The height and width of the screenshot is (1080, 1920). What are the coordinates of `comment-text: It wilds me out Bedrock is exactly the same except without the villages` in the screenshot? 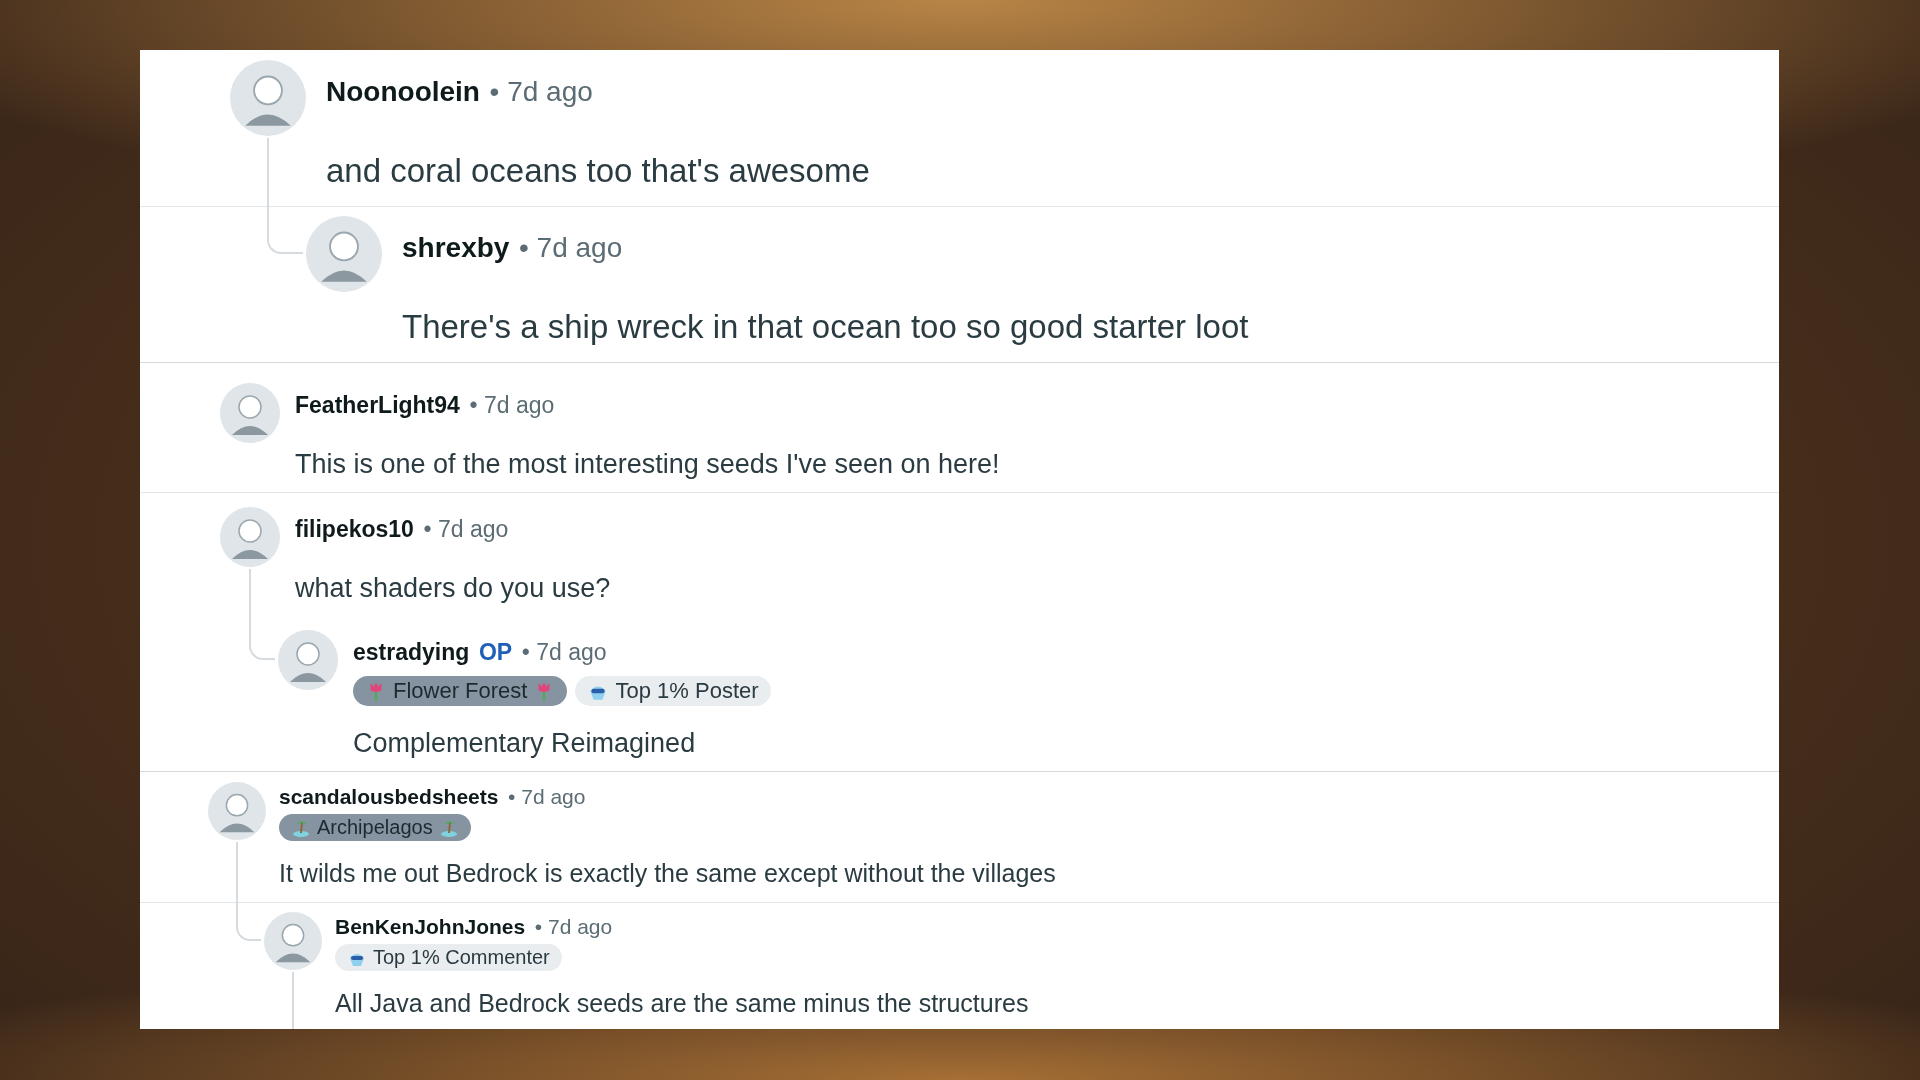 It's located at (668, 873).